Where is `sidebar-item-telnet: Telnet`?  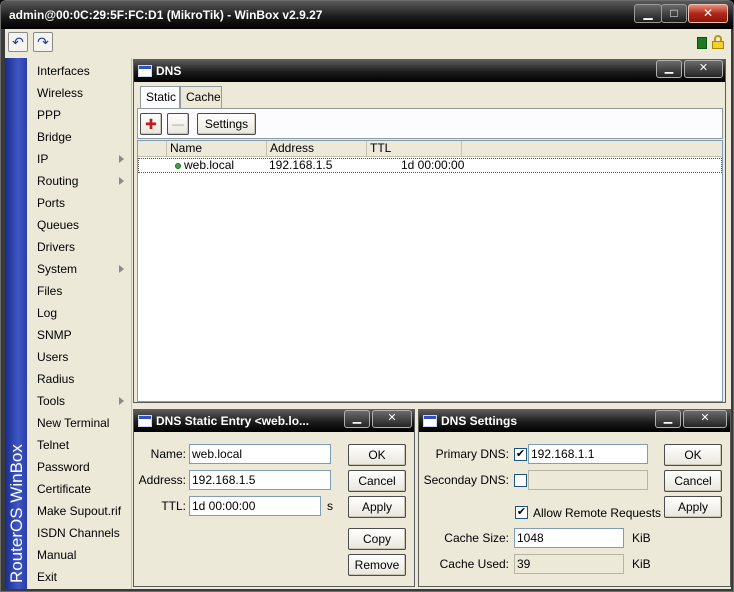 sidebar-item-telnet: Telnet is located at coordinates (79, 445).